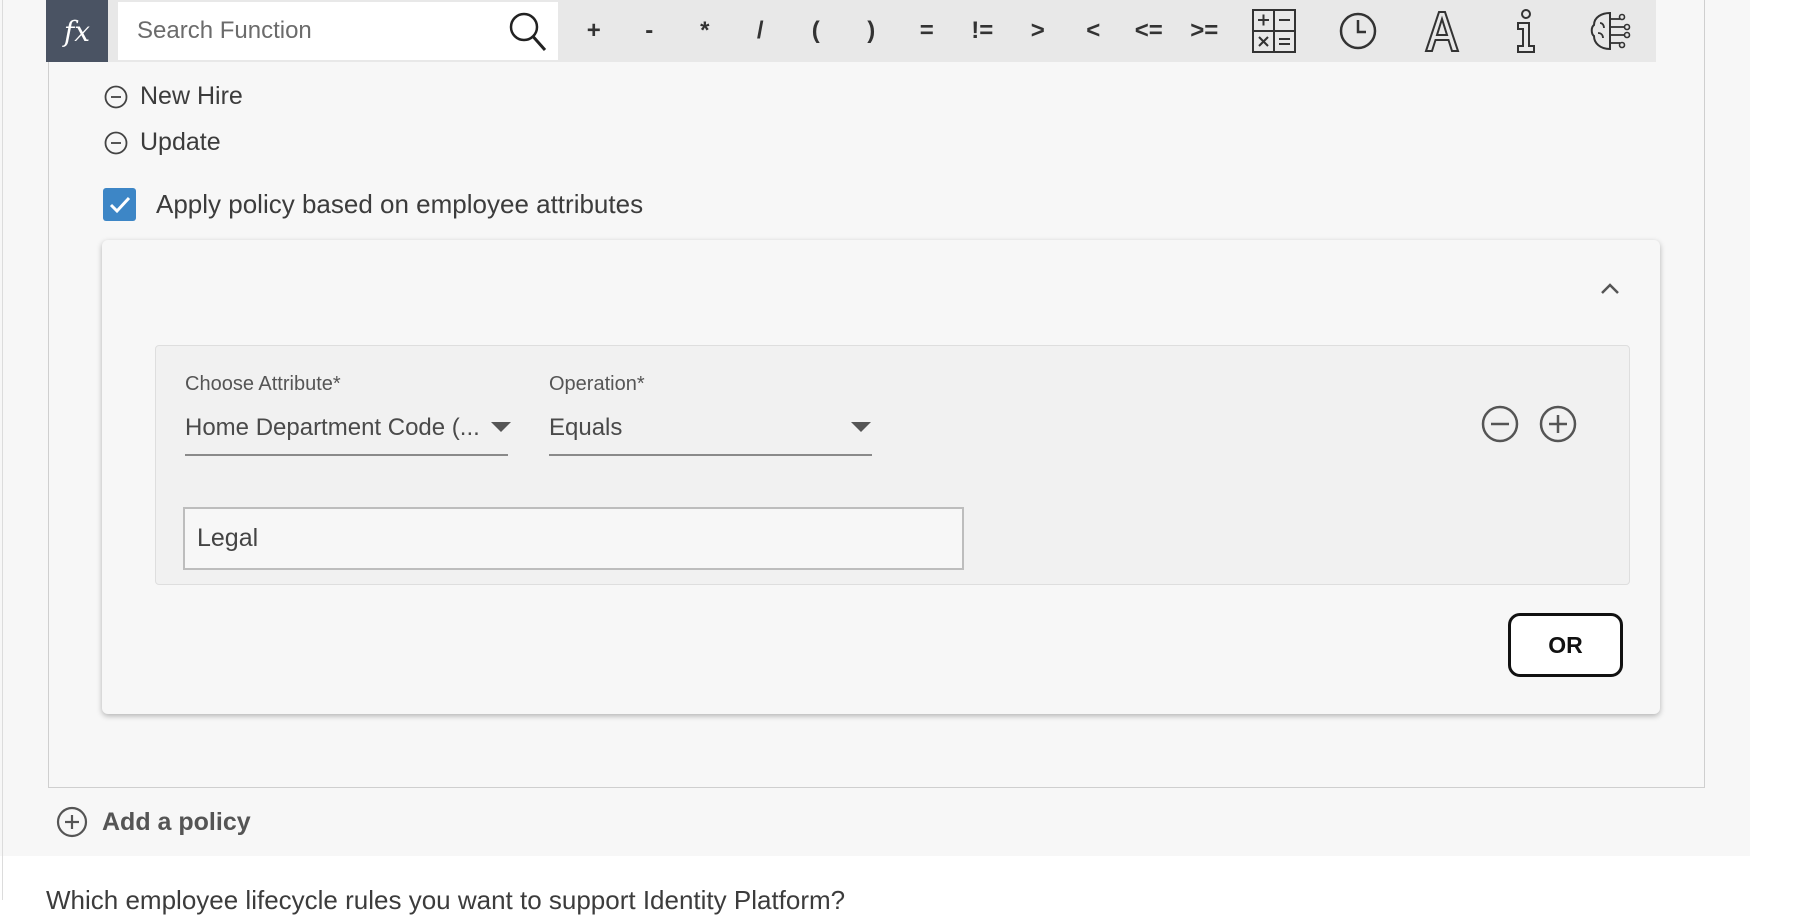 This screenshot has height=916, width=1800. What do you see at coordinates (317, 31) in the screenshot?
I see `search-function-input` at bounding box center [317, 31].